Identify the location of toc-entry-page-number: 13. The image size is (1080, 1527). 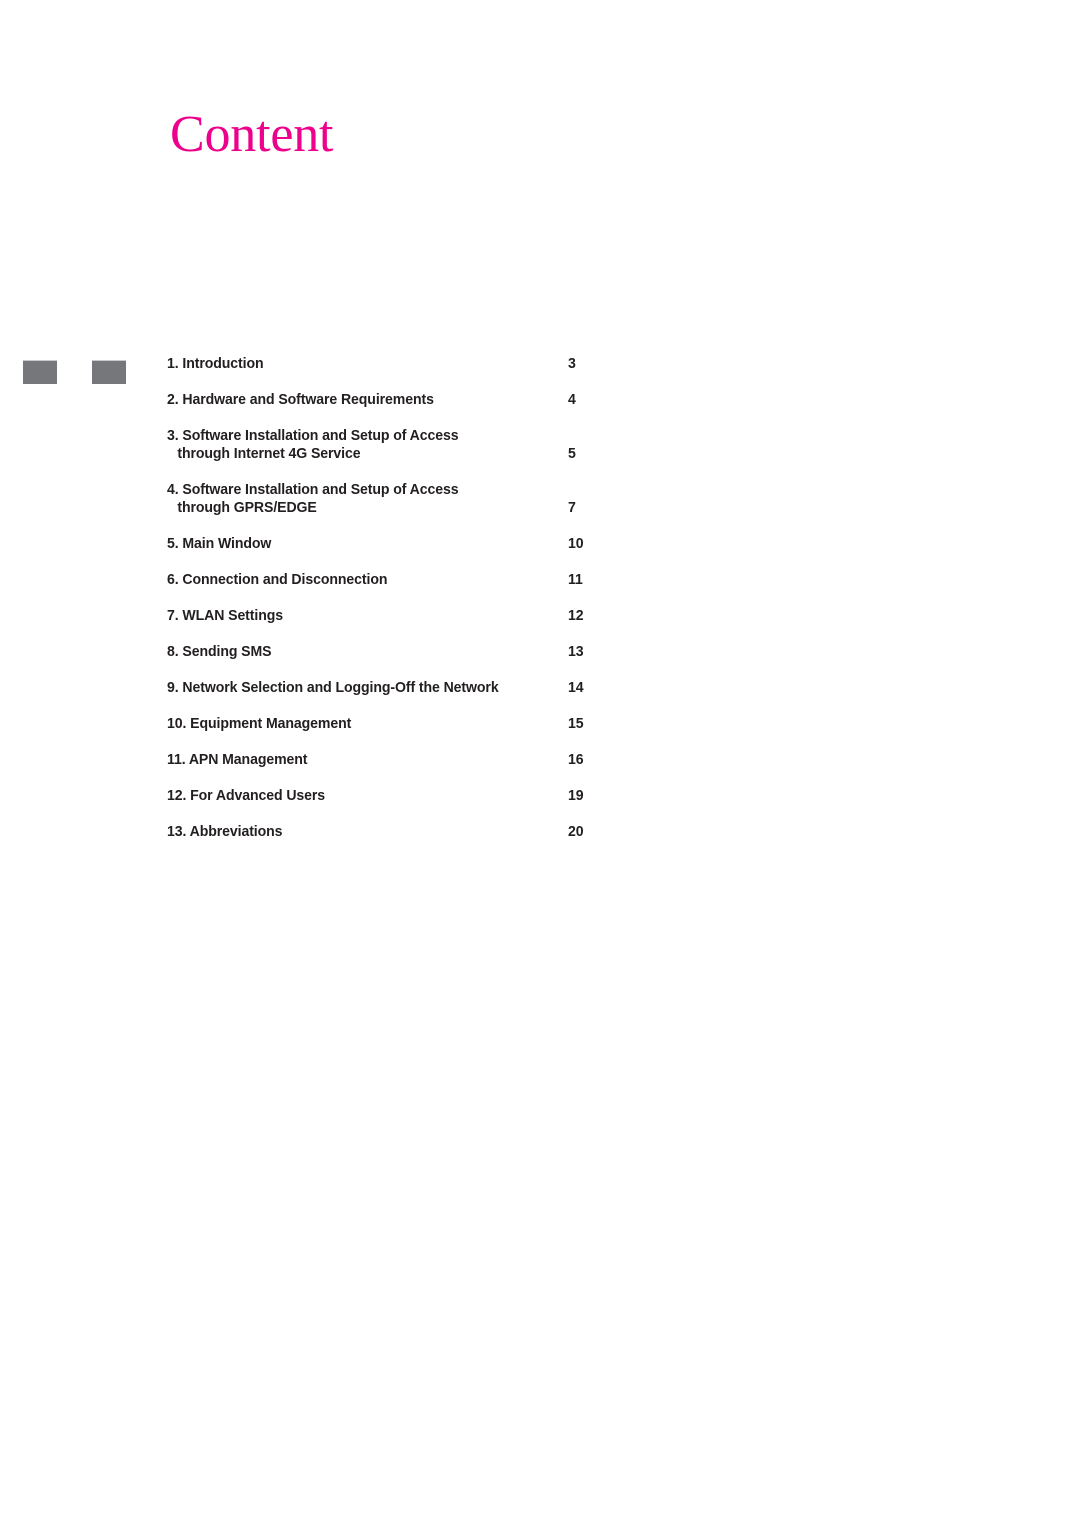
(576, 651).